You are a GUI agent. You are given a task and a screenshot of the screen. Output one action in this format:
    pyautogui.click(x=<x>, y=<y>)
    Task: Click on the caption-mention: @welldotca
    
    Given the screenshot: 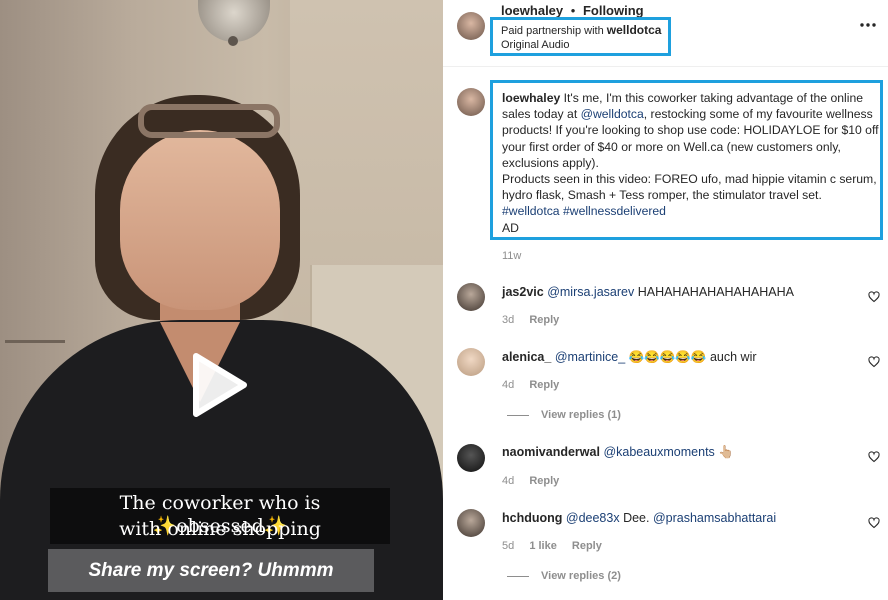 What is the action you would take?
    pyautogui.click(x=612, y=114)
    